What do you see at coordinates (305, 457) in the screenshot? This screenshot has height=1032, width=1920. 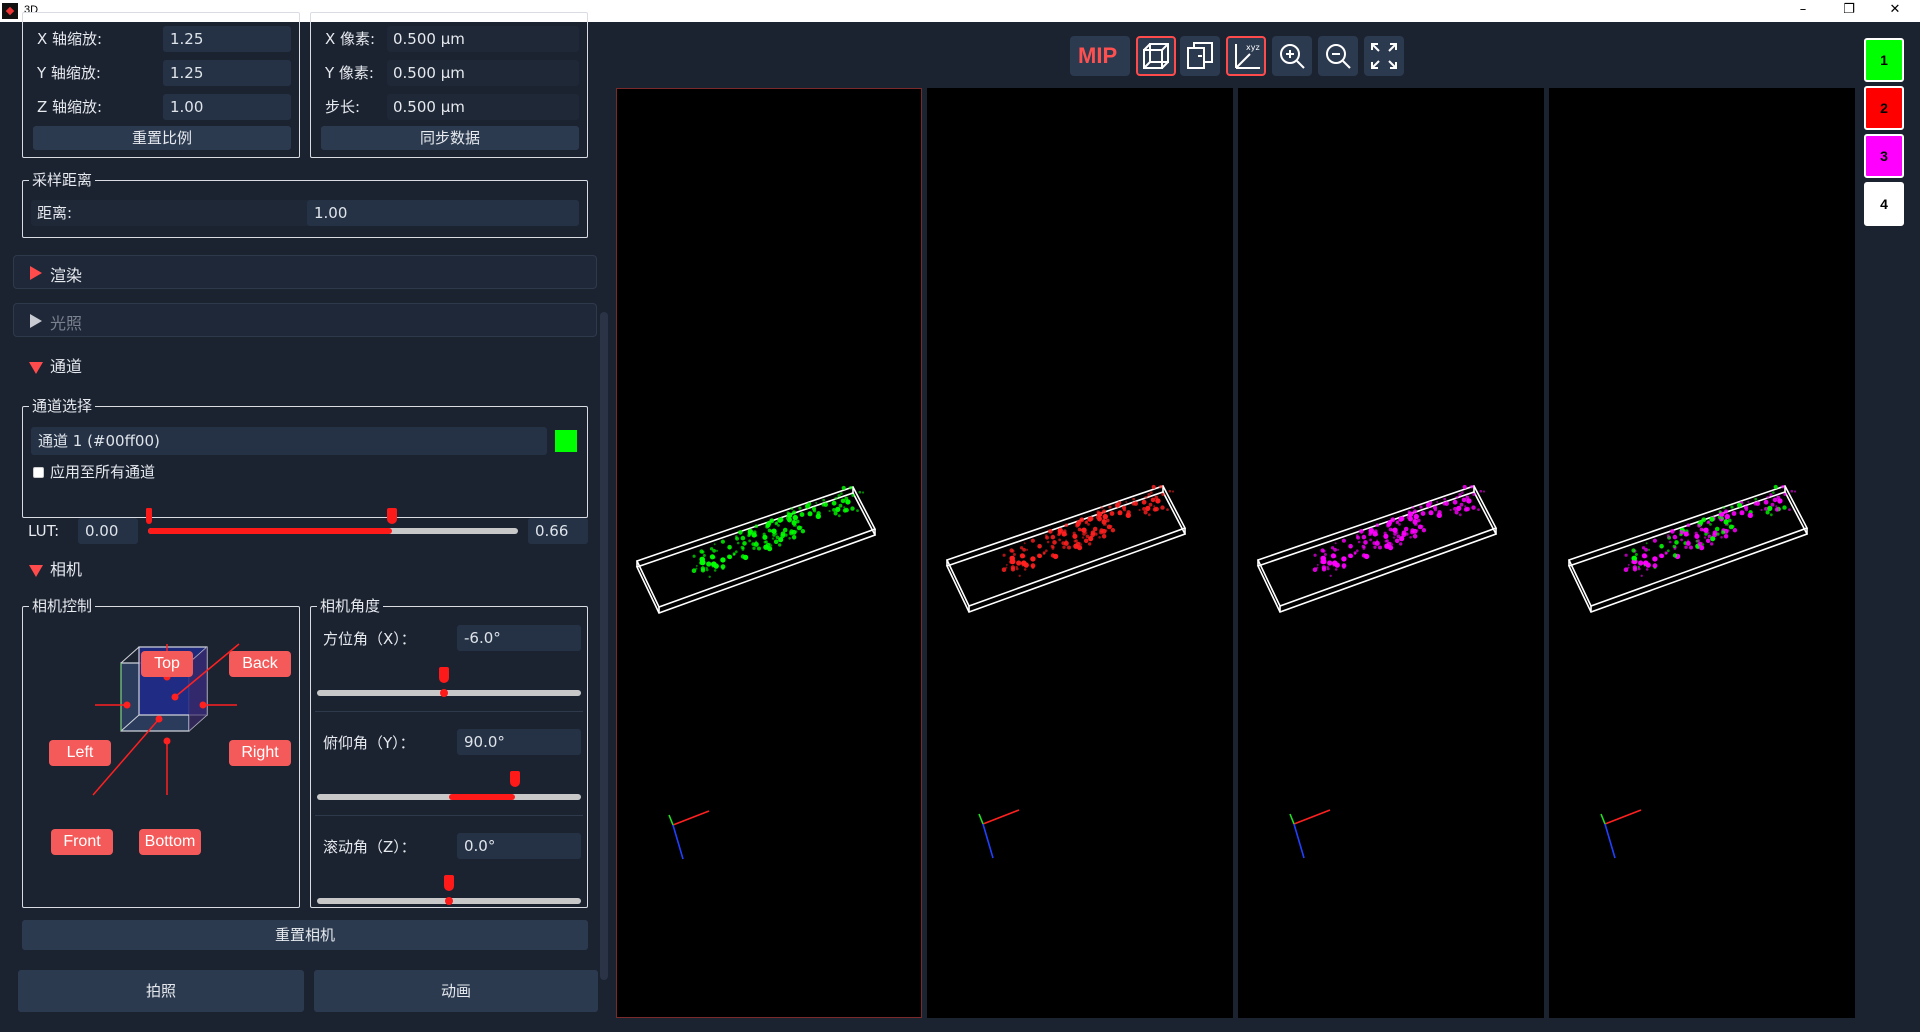 I see `channel-select-group: 通道选择 通道 1 (#00ff00) 应用至所有通道` at bounding box center [305, 457].